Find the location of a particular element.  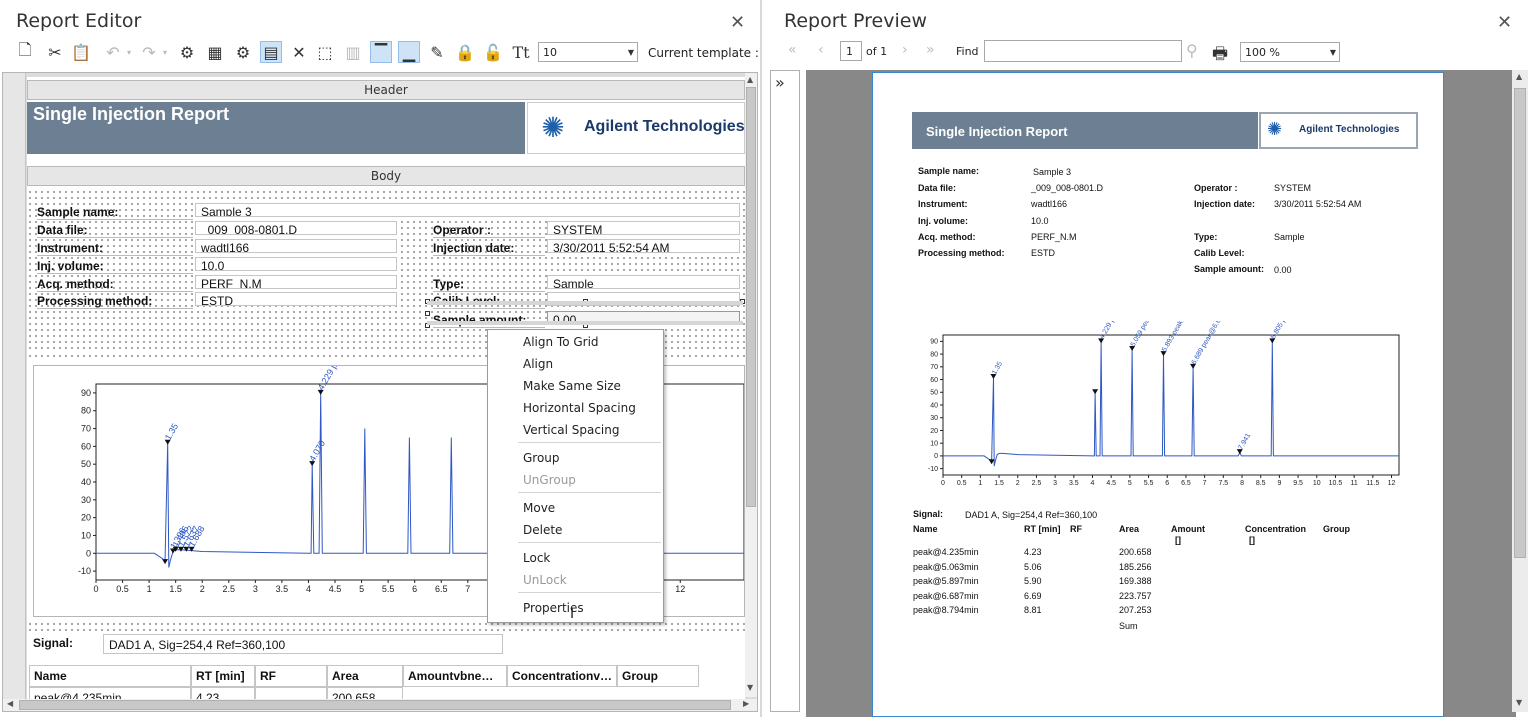

x-tick-label: 0 is located at coordinates (943, 483).